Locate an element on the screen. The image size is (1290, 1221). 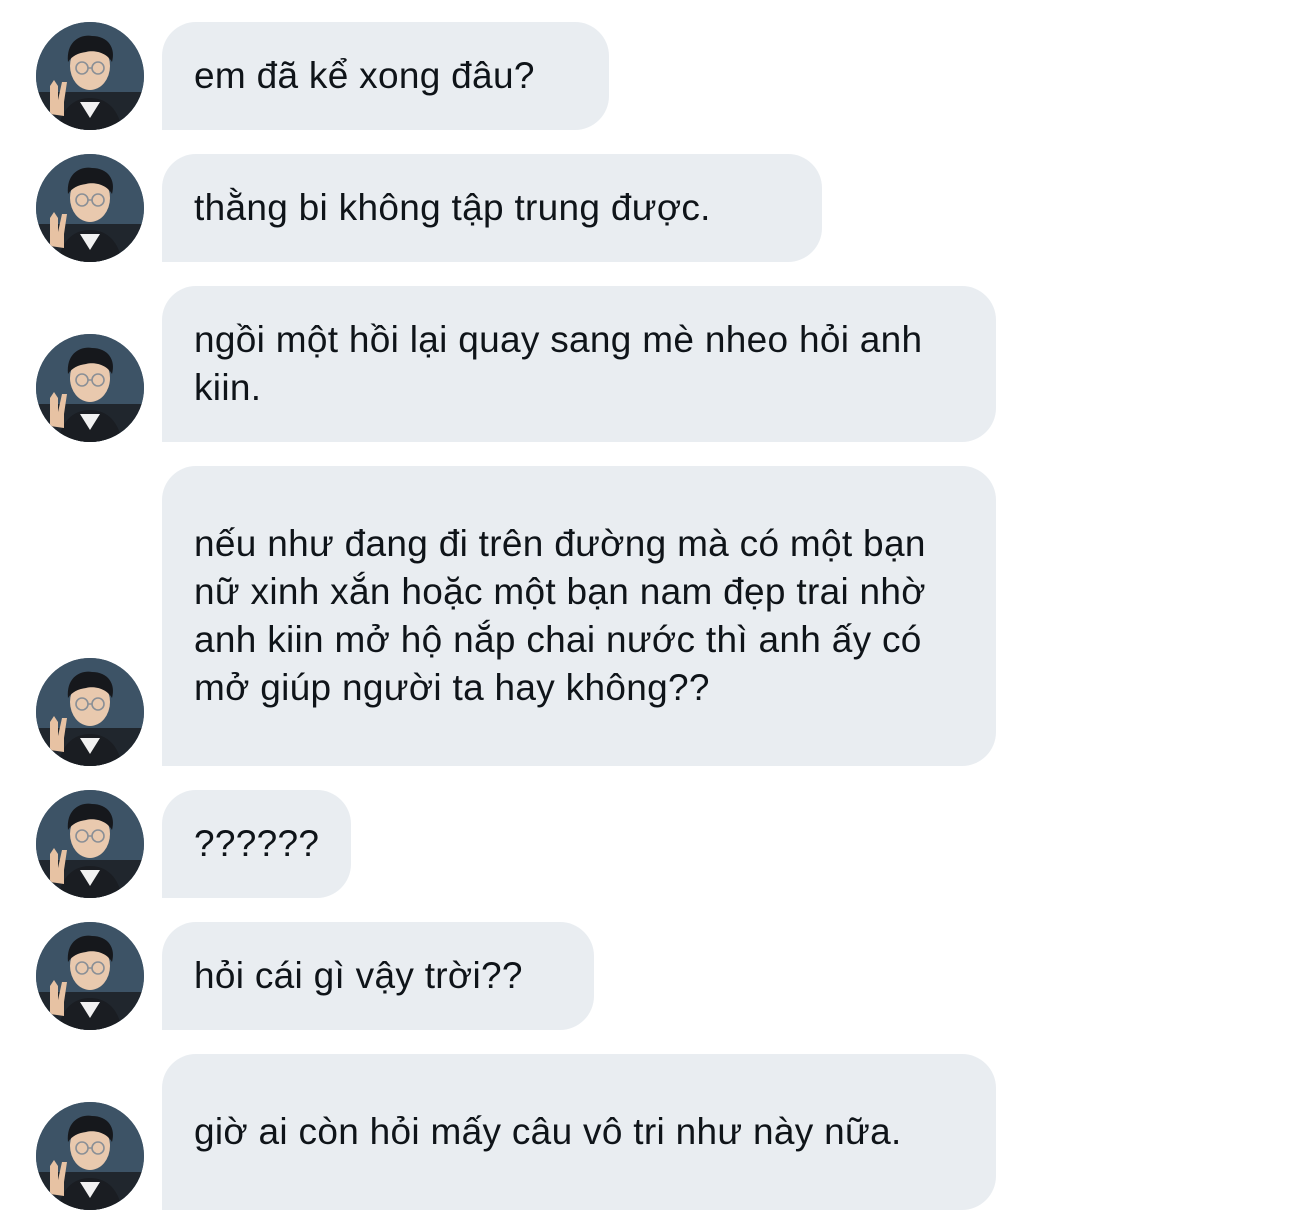
message-bubble: hỏi cái gì vậy trời?? is located at coordinates (378, 976).